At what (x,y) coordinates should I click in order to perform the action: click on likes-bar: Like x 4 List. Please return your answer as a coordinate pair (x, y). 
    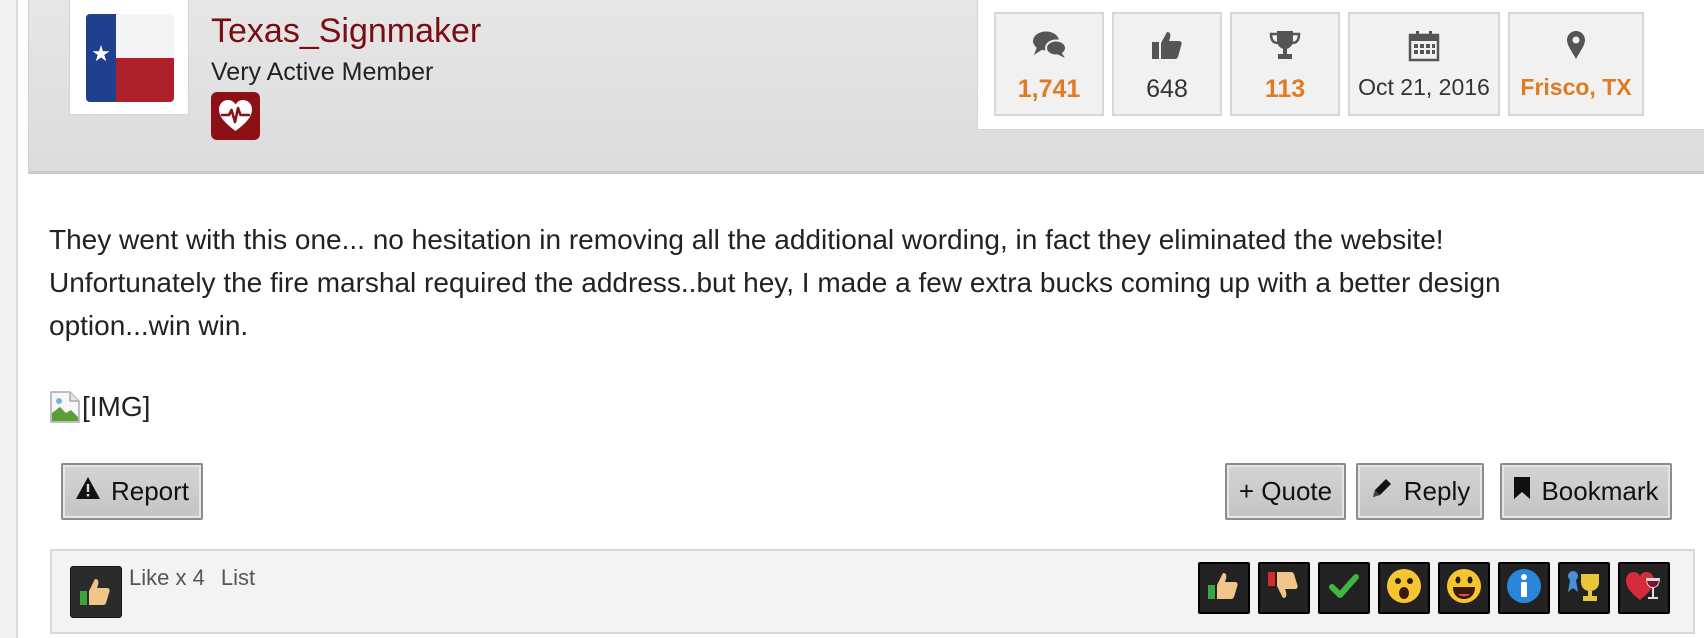
    Looking at the image, I should click on (872, 591).